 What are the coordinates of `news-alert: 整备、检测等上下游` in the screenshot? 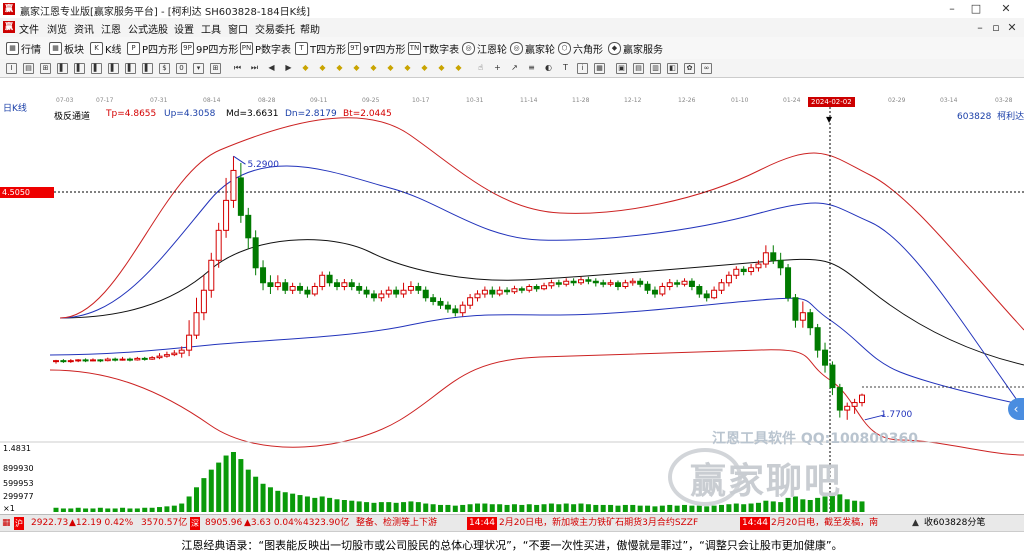 It's located at (396, 523).